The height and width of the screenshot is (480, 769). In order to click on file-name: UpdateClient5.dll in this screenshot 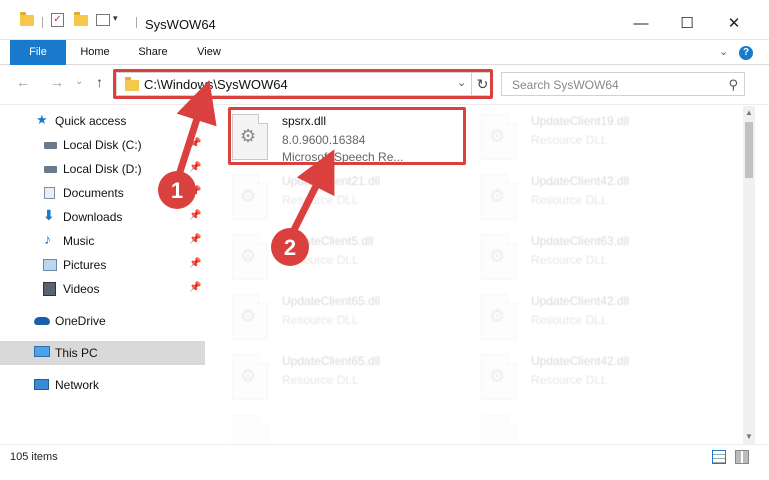, I will do `click(328, 241)`.